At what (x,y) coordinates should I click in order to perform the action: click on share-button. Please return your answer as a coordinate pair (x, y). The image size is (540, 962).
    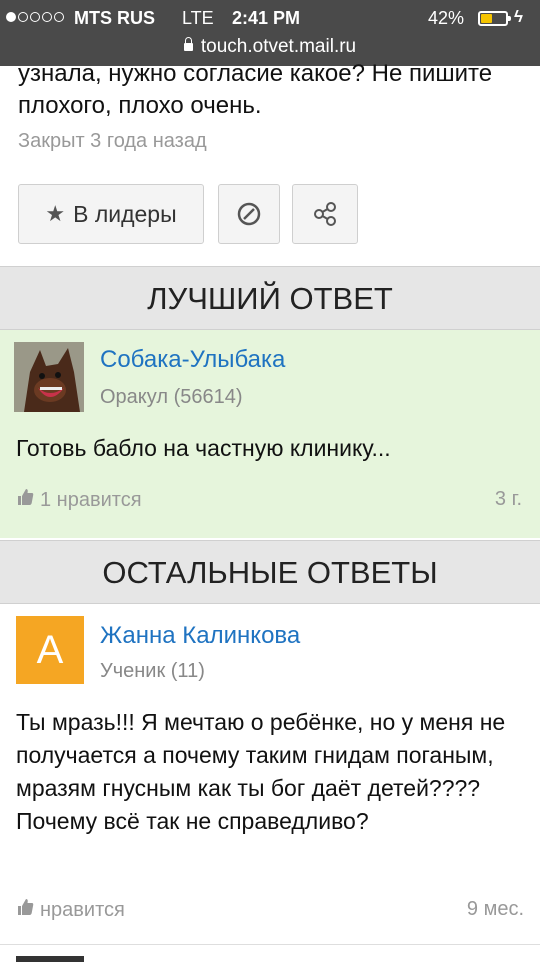
    Looking at the image, I should click on (325, 214).